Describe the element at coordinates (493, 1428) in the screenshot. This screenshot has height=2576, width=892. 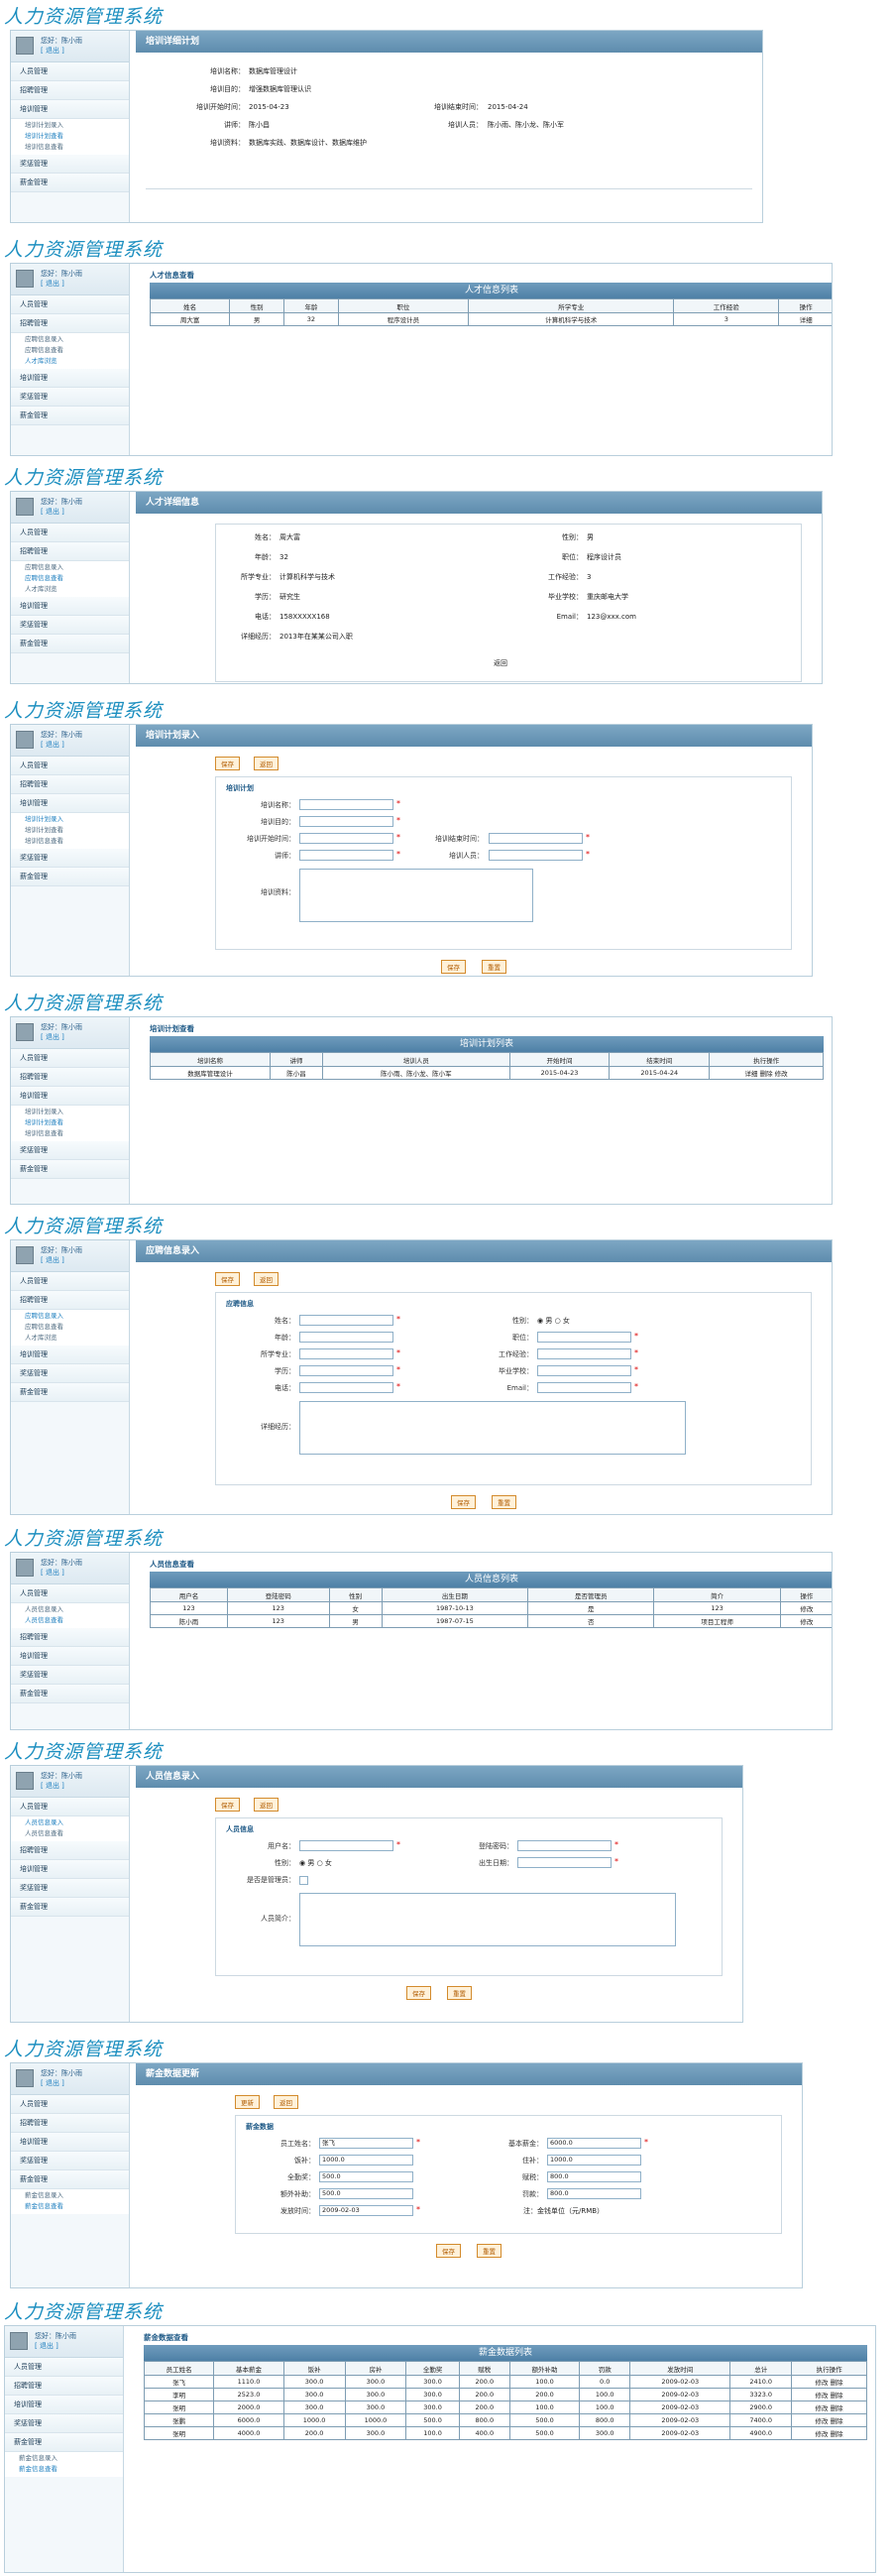
I see `resume-textarea` at that location.